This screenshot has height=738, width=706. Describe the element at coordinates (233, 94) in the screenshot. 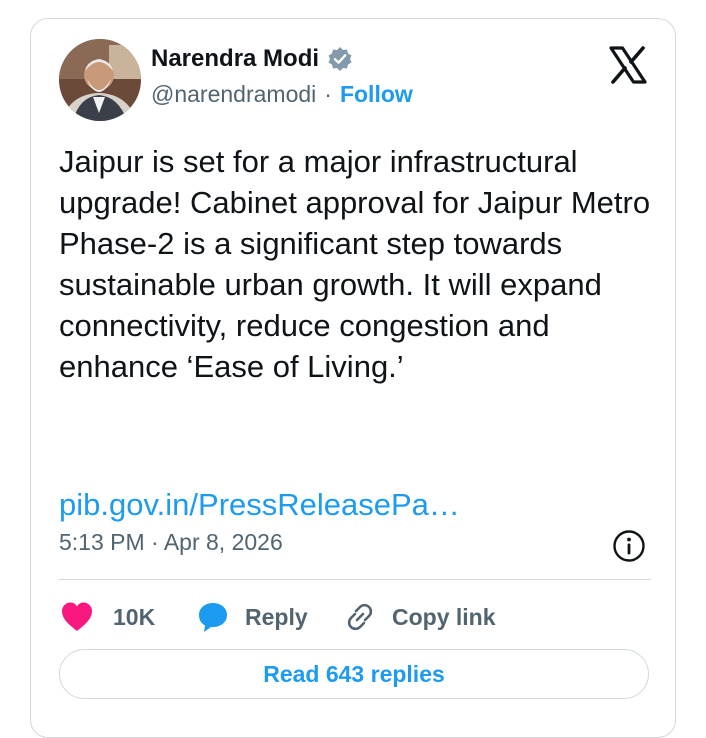

I see `author-handle: @narendramodi` at that location.